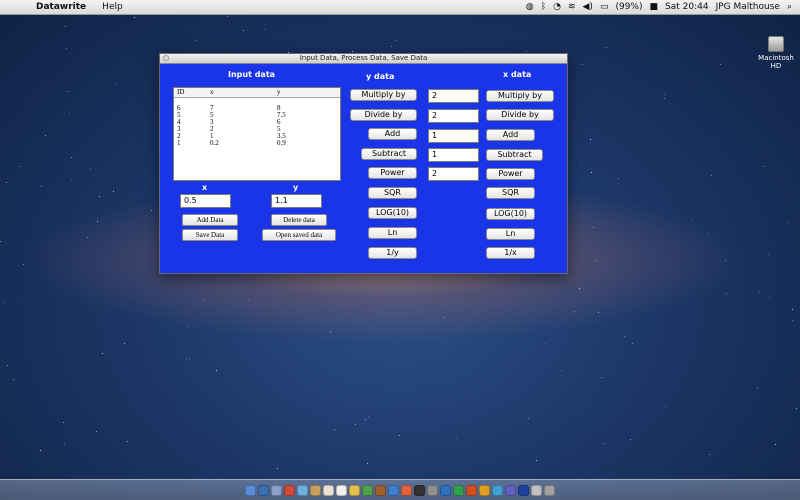 The image size is (800, 500). Describe the element at coordinates (112, 7) in the screenshot. I see `help-menu: Help` at that location.